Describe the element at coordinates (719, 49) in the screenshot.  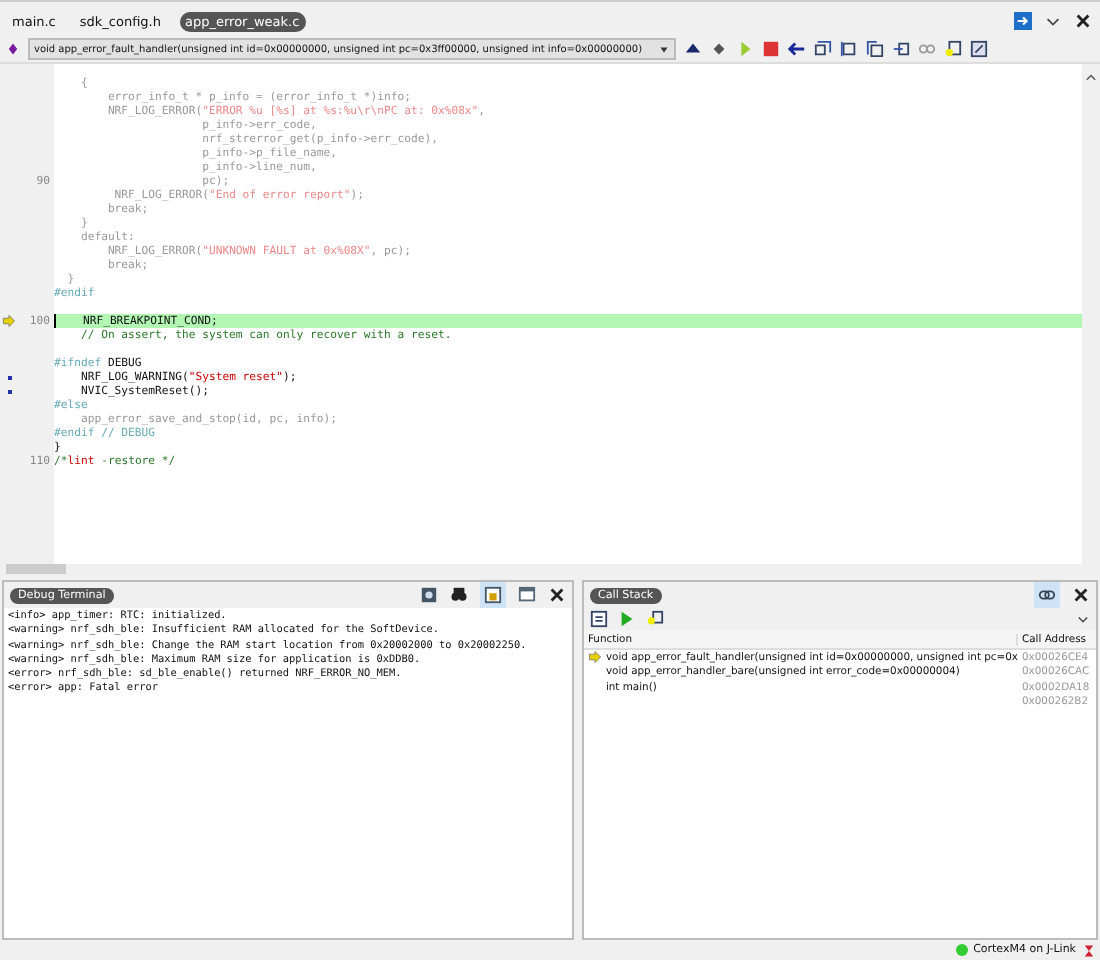
I see `diamond-icon` at that location.